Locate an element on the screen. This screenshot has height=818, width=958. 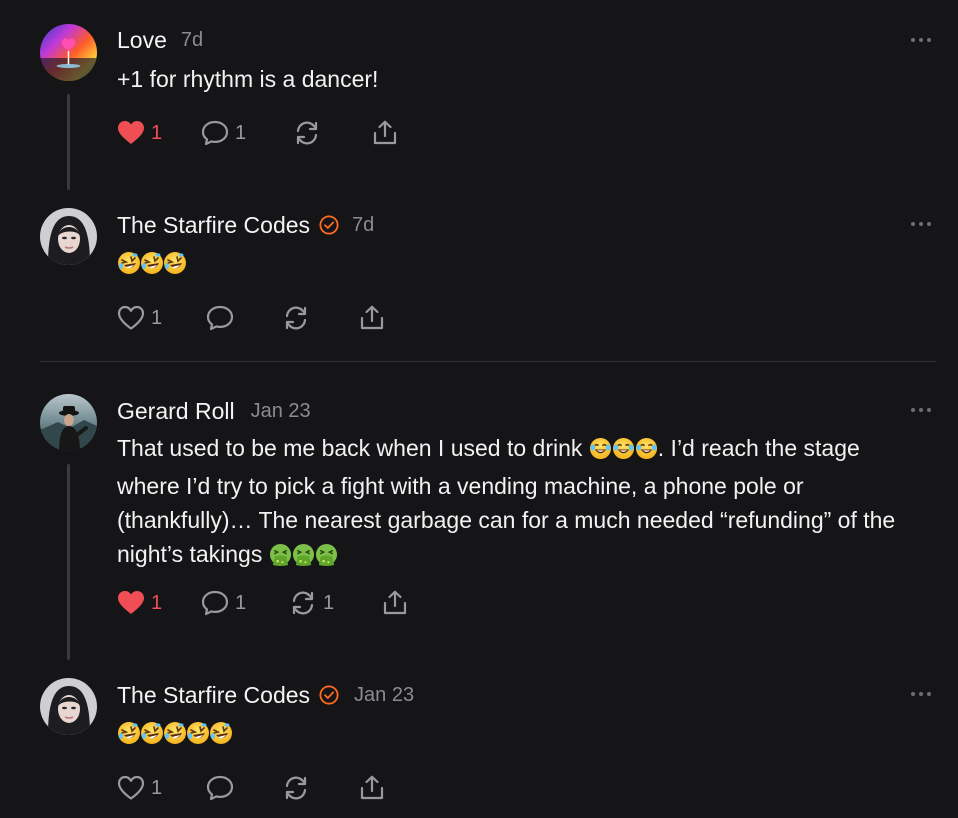
man-in-hat-avatar is located at coordinates (68, 422).